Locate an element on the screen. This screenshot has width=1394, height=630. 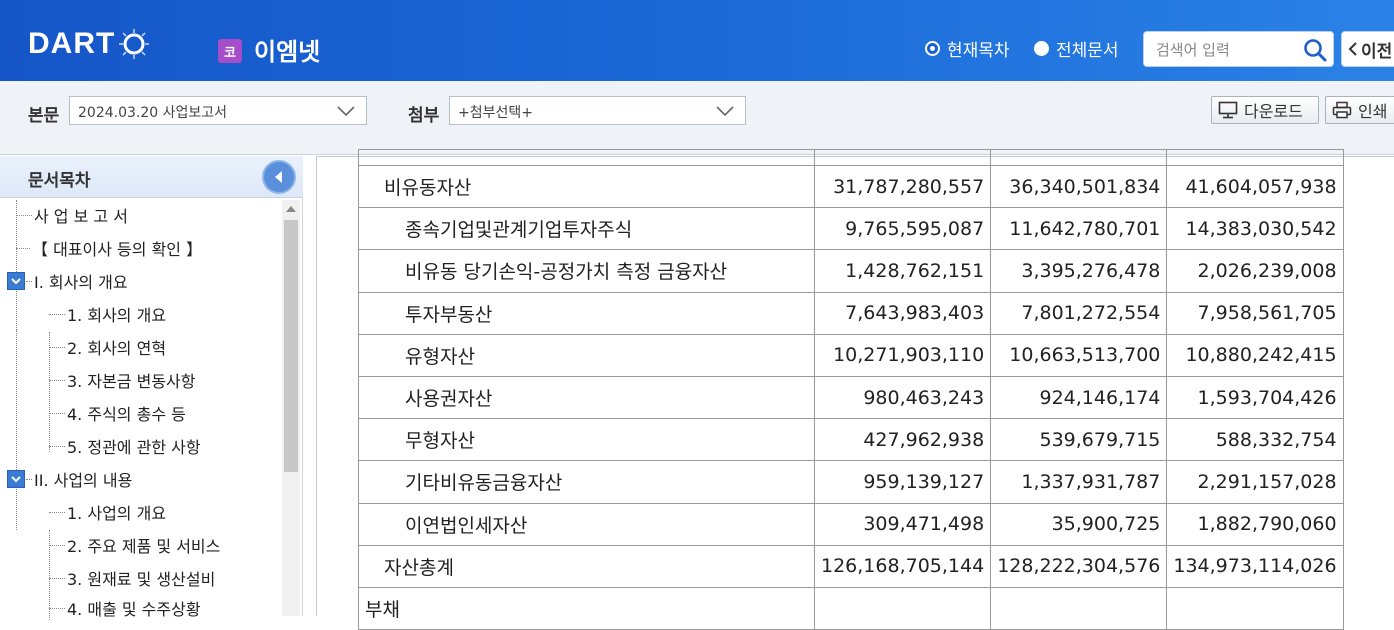
main-document-value: 2024.03.20 사업보고서 is located at coordinates (153, 113).